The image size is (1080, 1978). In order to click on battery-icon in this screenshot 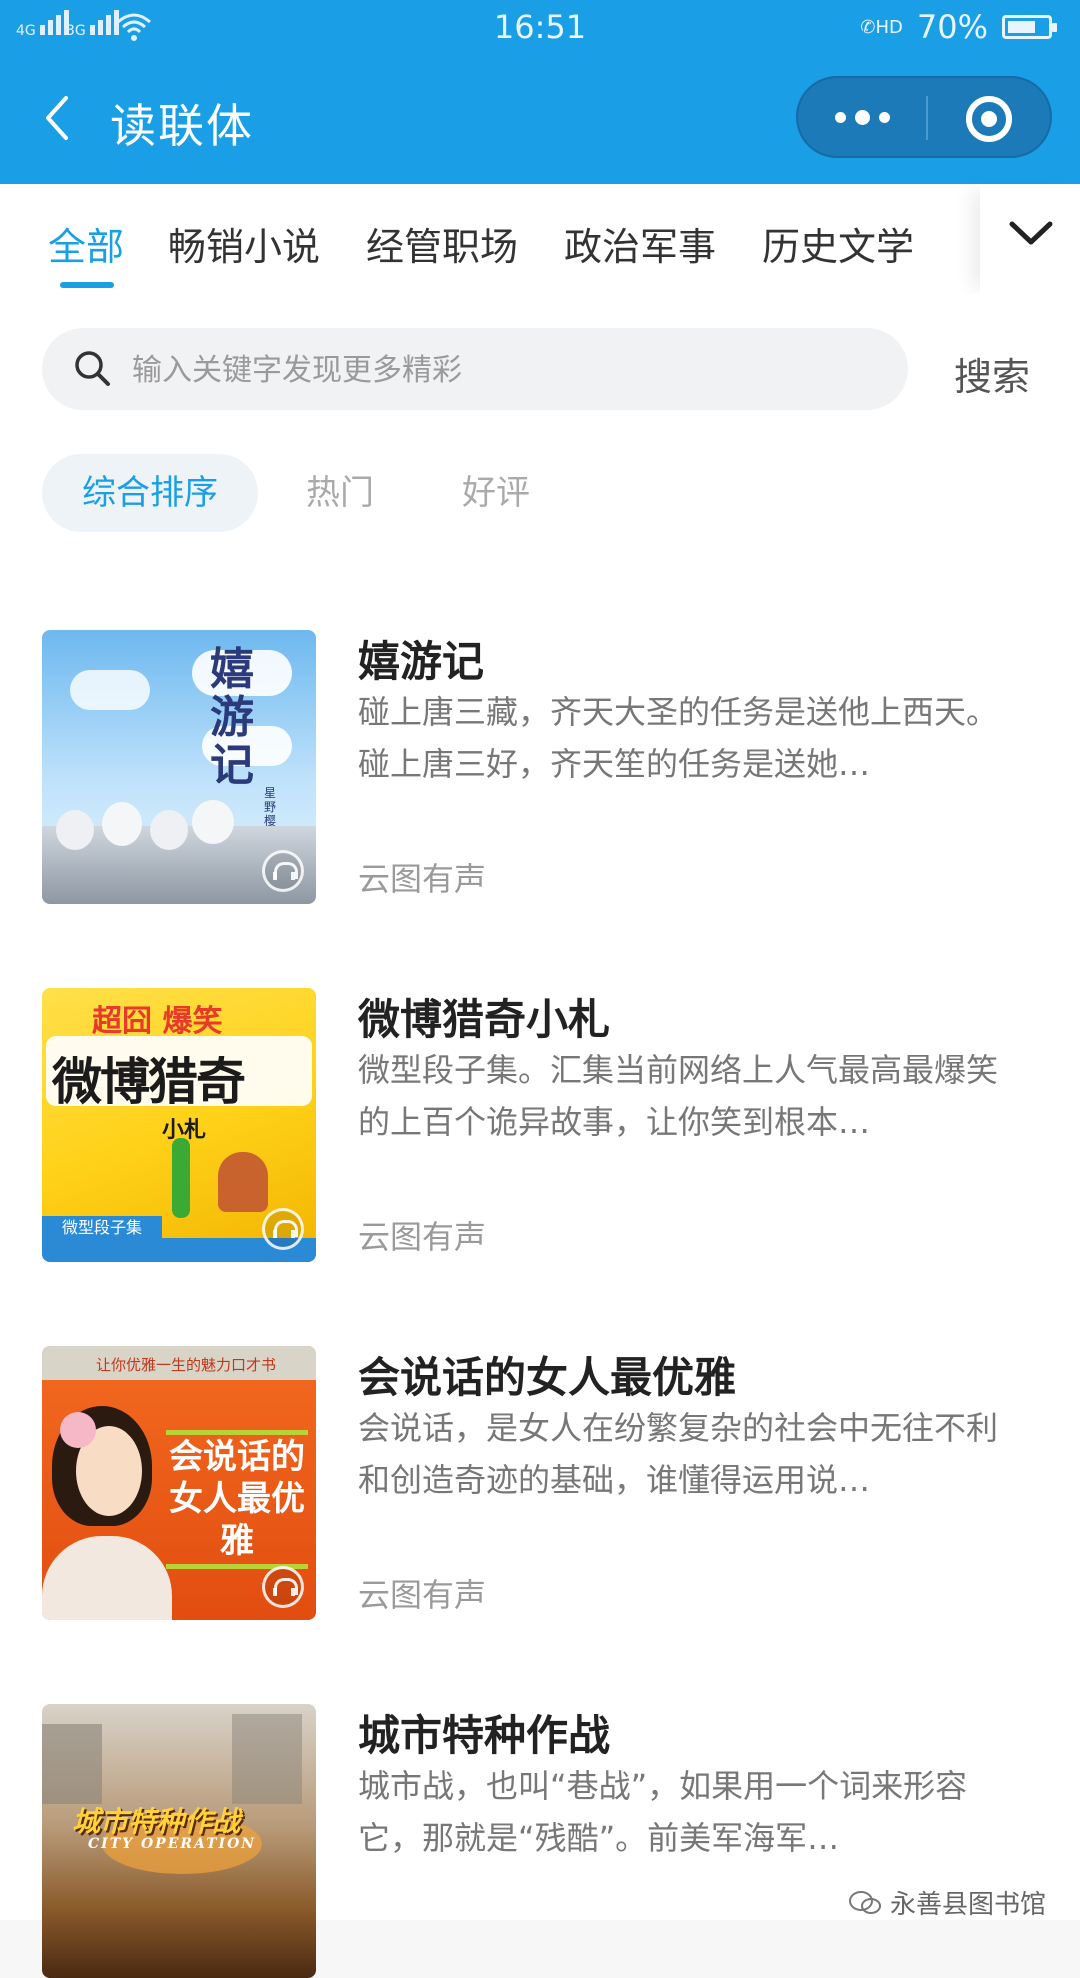, I will do `click(1029, 27)`.